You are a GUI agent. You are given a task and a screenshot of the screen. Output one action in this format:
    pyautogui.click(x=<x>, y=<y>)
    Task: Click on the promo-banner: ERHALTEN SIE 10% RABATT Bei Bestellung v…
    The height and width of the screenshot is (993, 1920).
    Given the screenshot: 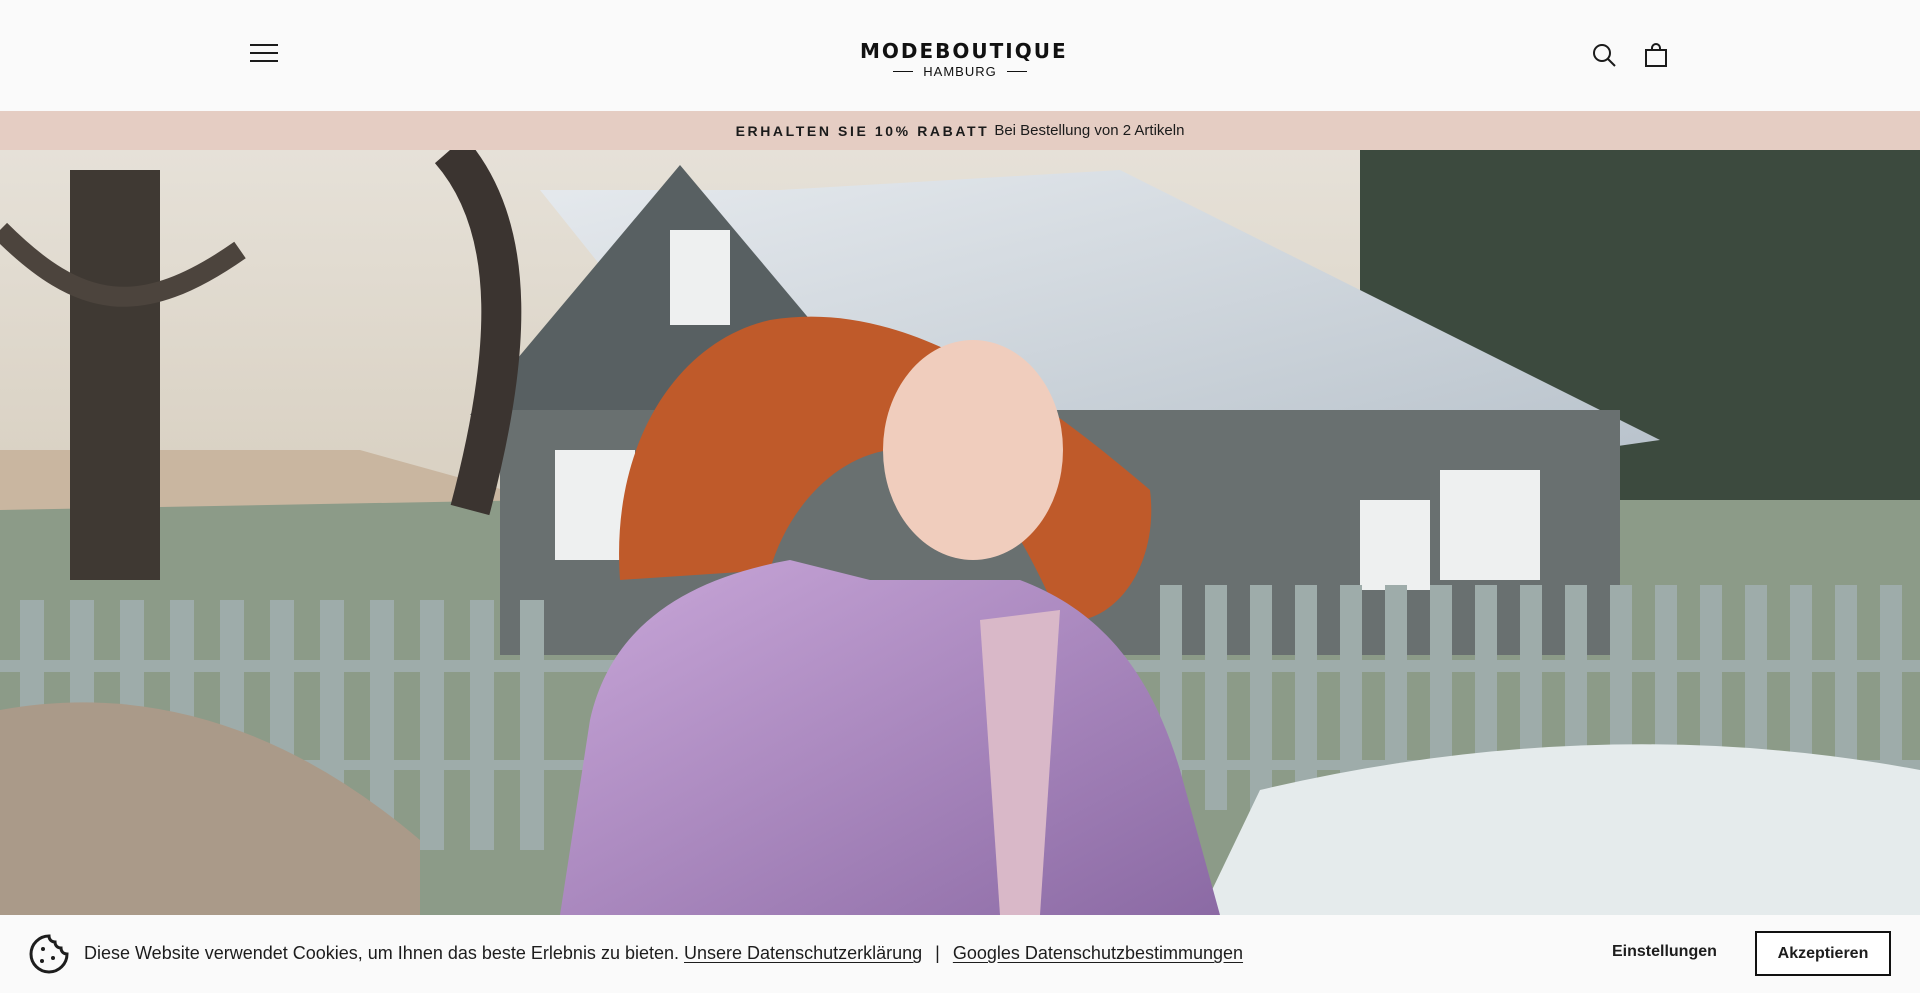 What is the action you would take?
    pyautogui.click(x=960, y=130)
    